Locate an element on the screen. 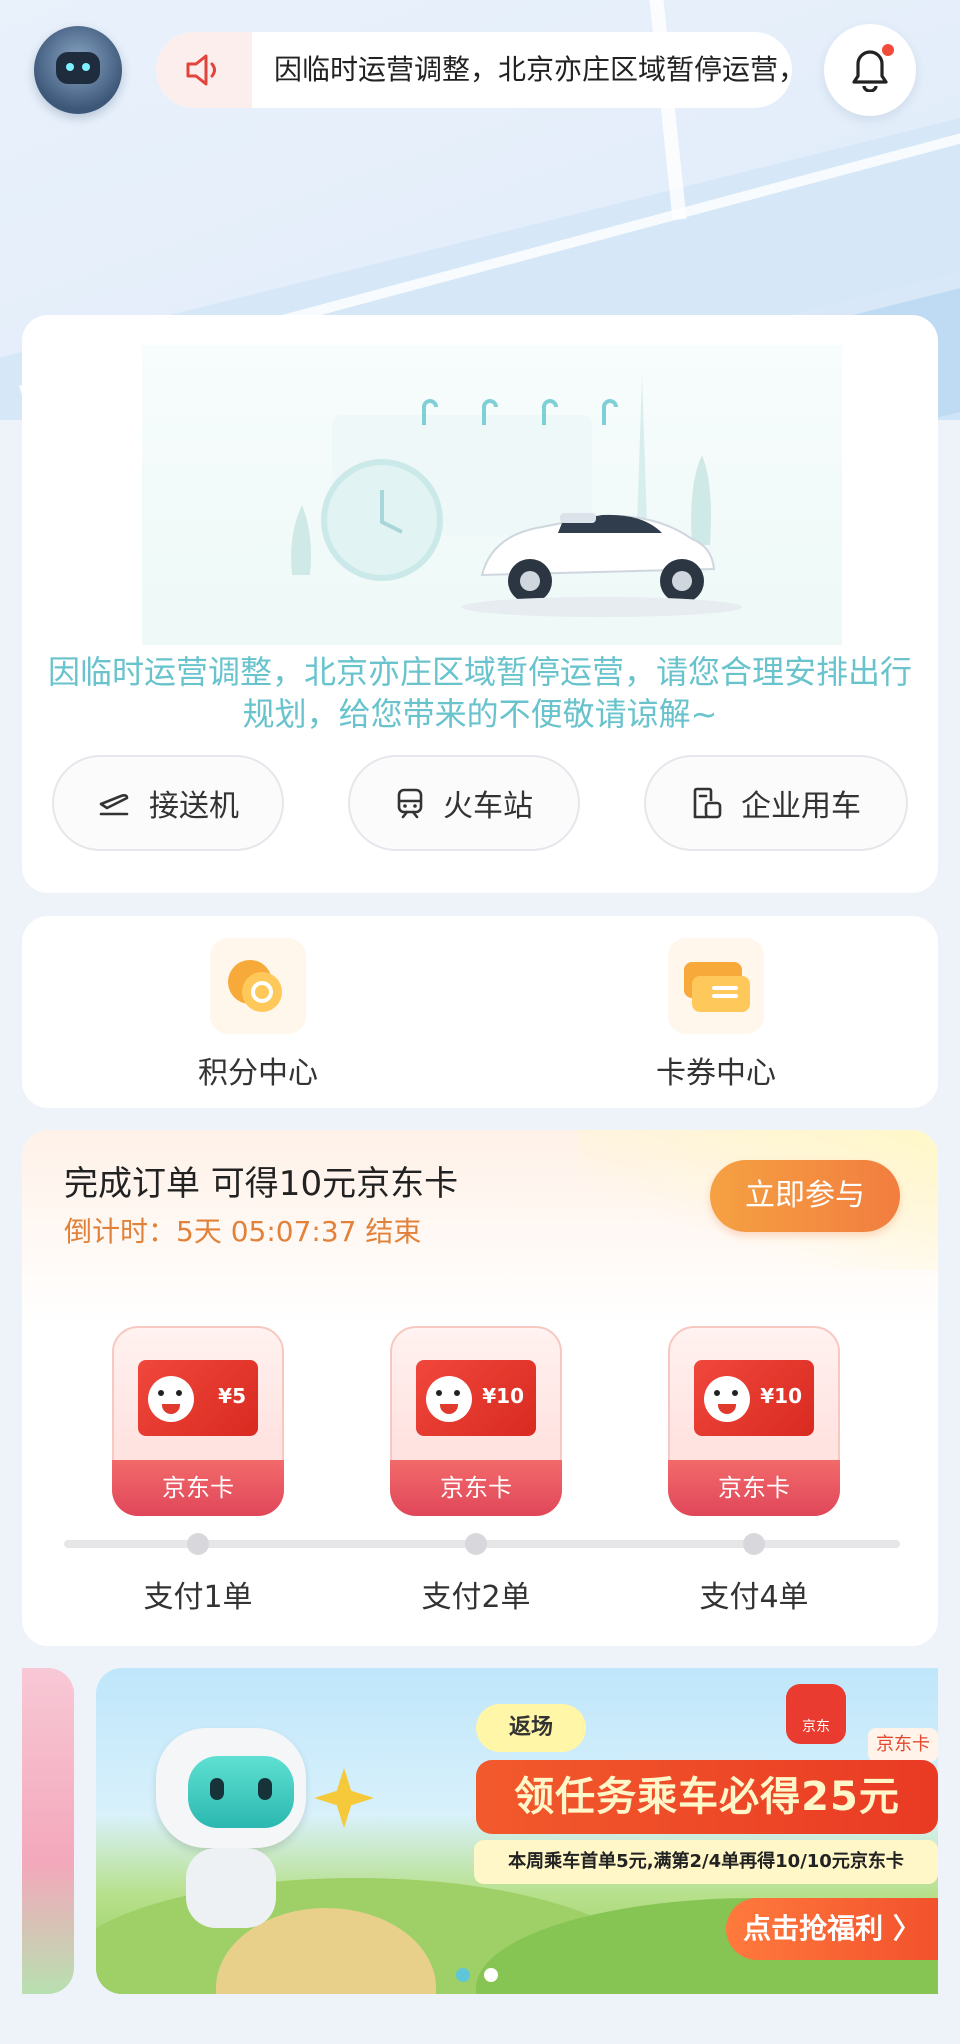  join-now-button: 立即参与 is located at coordinates (805, 1196).